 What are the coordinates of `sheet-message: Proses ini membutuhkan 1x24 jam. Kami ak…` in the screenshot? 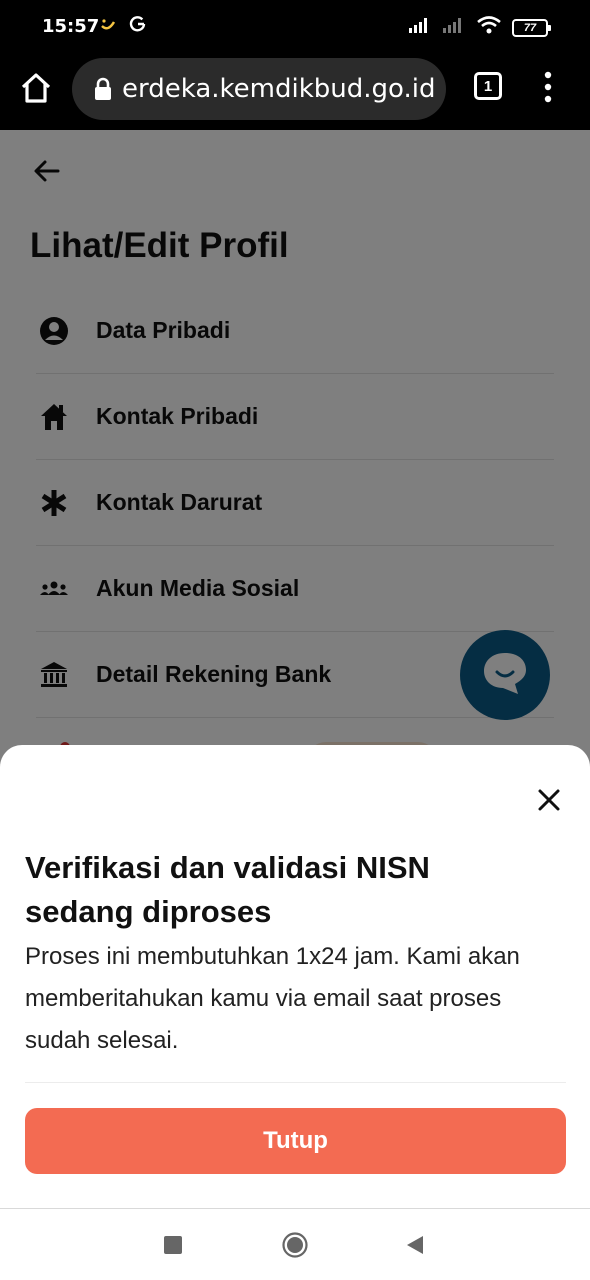 It's located at (272, 998).